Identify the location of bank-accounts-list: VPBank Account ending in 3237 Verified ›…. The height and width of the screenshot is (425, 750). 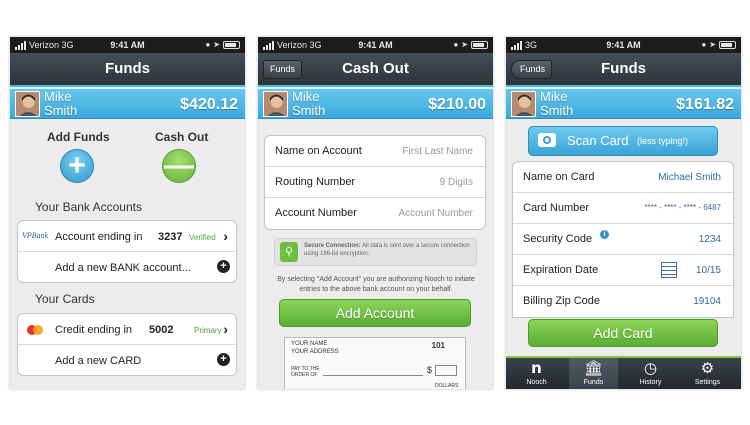
(127, 251).